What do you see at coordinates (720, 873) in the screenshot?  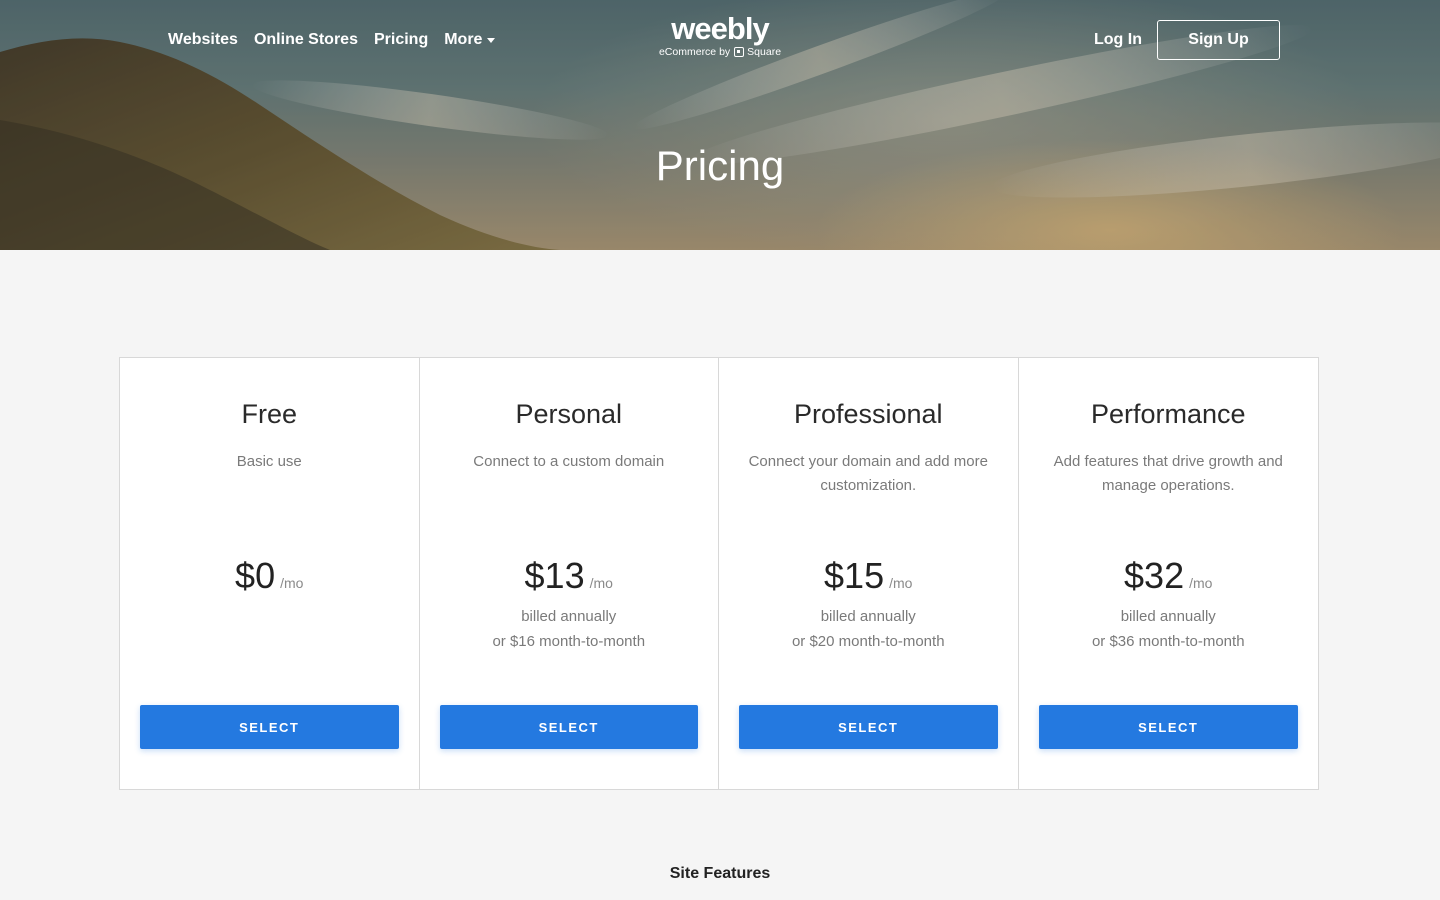 I see `site-features-heading: Site Features` at bounding box center [720, 873].